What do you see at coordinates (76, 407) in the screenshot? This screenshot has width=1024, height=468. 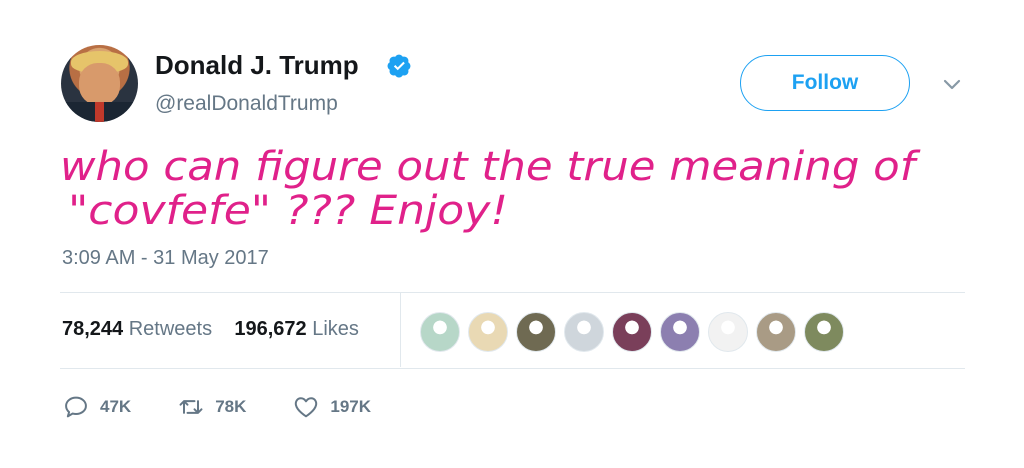 I see `reply-icon` at bounding box center [76, 407].